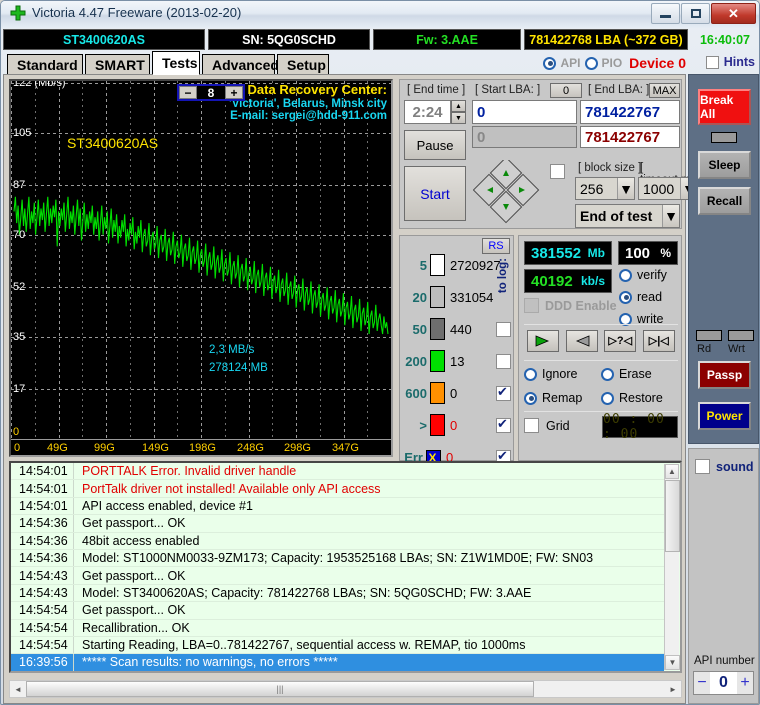 The image size is (760, 705). Describe the element at coordinates (724, 416) in the screenshot. I see `power-button: Power` at that location.